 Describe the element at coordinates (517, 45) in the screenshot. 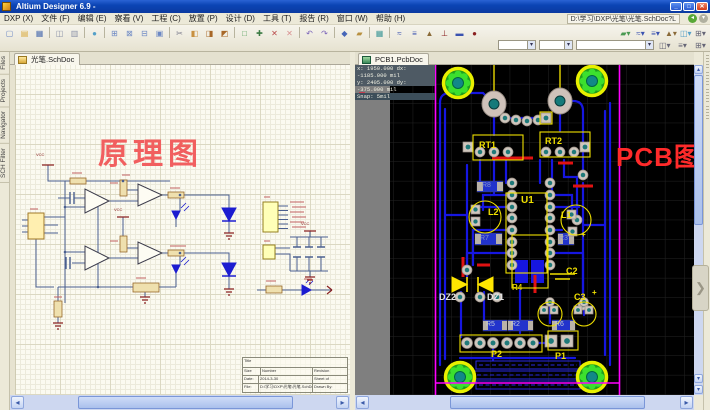

I see `toolbar-combo-0: ▾` at that location.